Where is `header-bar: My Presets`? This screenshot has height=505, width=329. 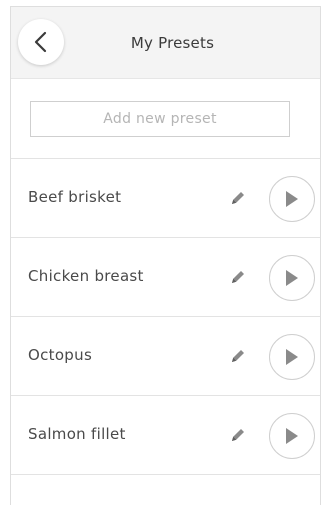 header-bar: My Presets is located at coordinates (165, 43).